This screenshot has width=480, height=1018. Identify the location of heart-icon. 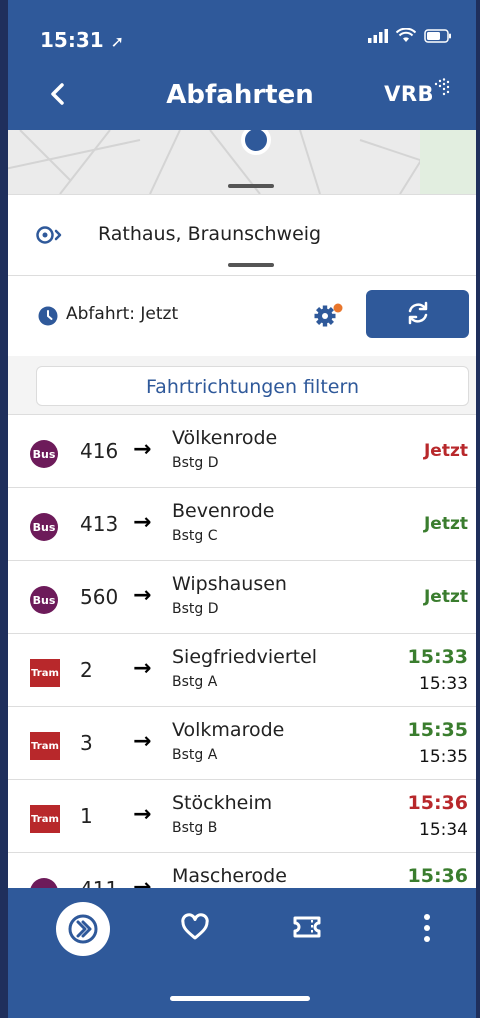
(195, 927).